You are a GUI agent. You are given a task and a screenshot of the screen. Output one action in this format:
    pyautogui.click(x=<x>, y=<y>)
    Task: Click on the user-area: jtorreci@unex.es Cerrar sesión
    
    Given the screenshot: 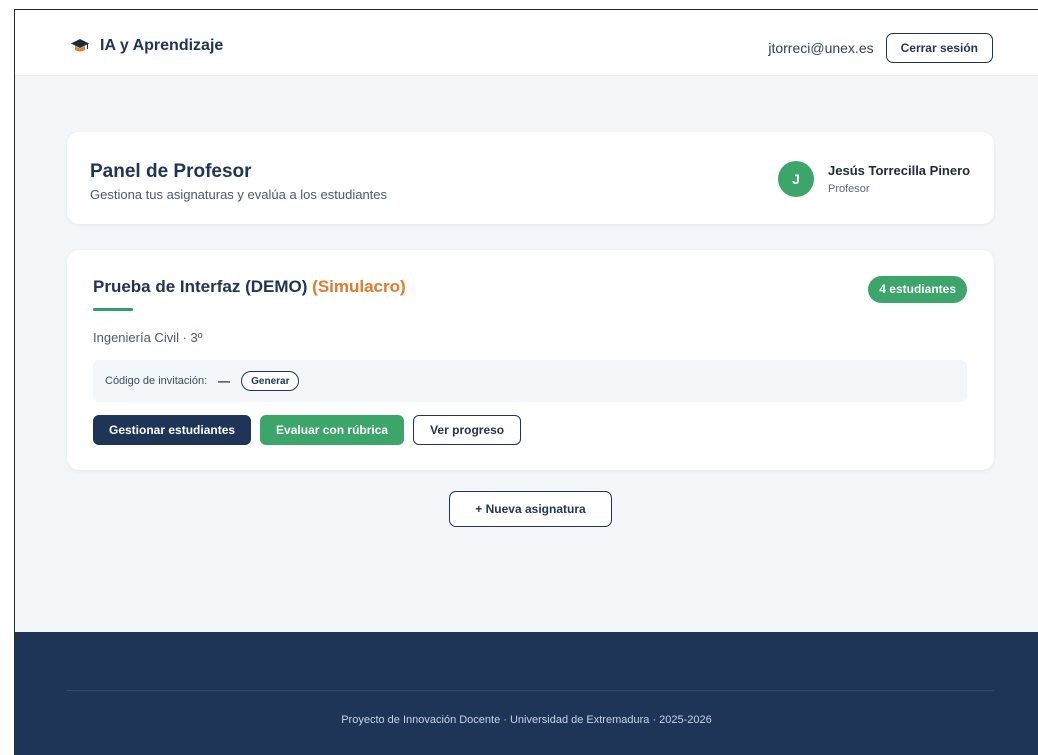 What is the action you would take?
    pyautogui.click(x=880, y=48)
    